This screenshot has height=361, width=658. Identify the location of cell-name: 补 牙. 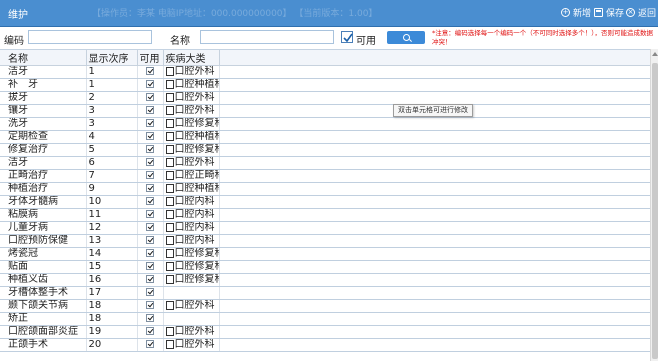
(43, 85).